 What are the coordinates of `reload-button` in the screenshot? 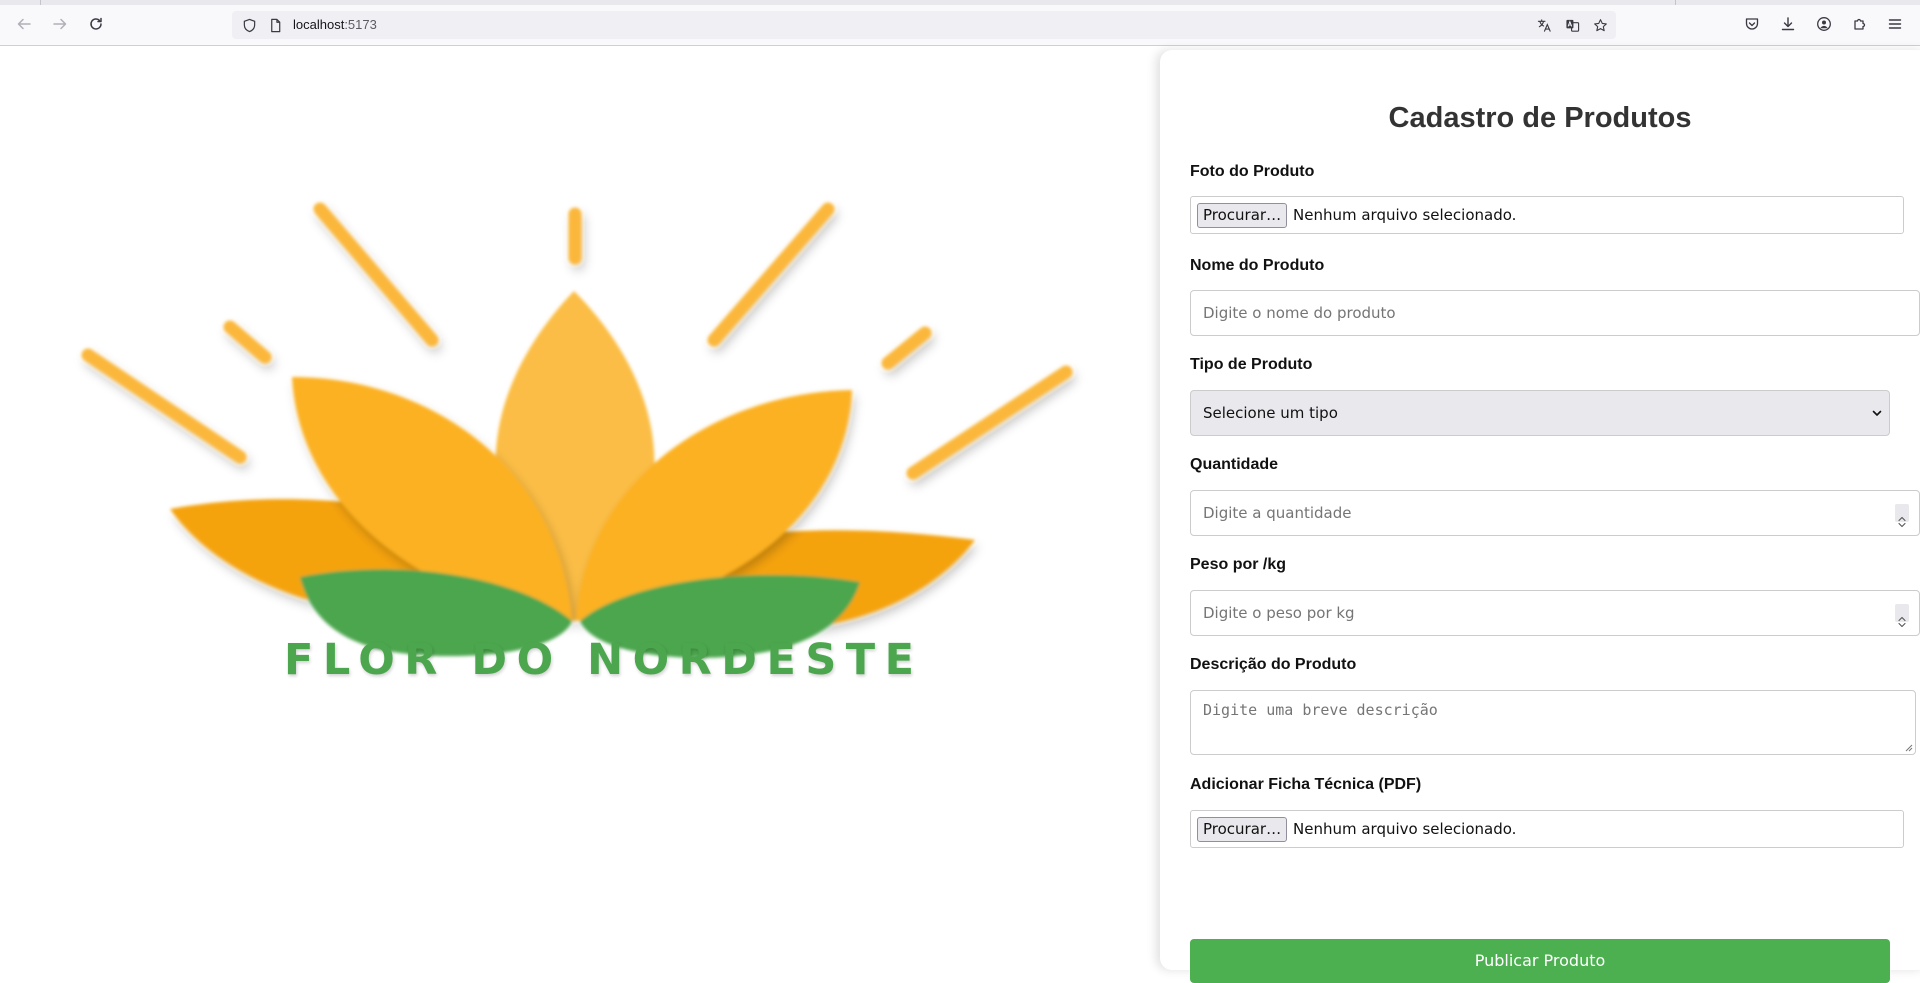 It's located at (96, 24).